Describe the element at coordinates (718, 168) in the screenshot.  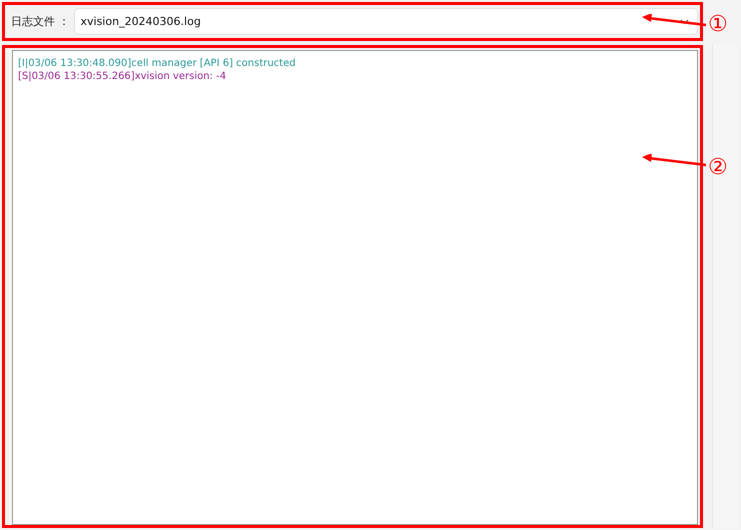
I see `callout-number: ②` at that location.